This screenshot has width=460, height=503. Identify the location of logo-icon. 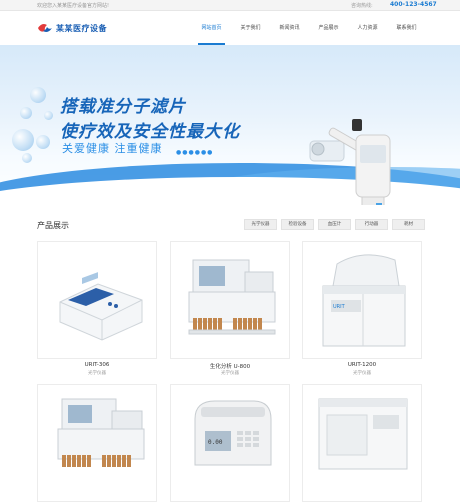
(45, 28).